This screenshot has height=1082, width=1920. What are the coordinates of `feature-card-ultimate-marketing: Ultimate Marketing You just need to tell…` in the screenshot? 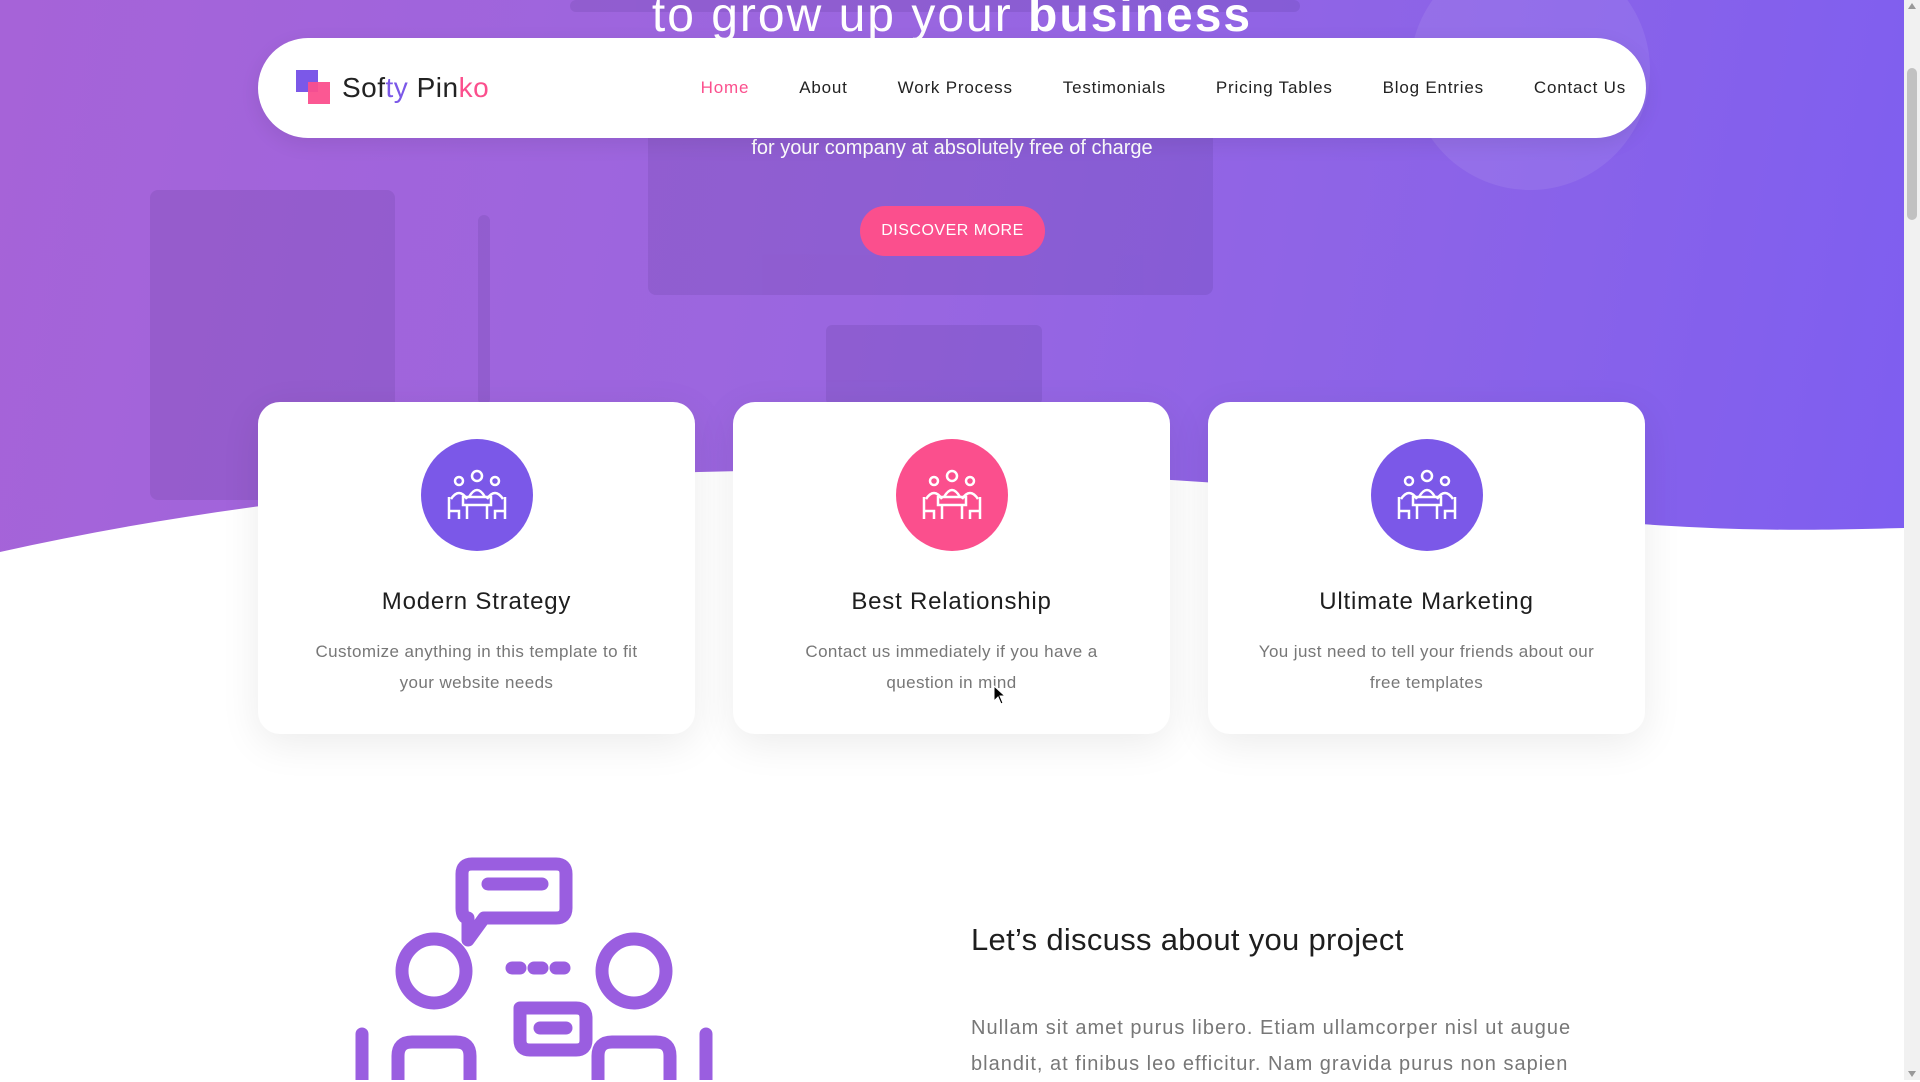 It's located at (1426, 568).